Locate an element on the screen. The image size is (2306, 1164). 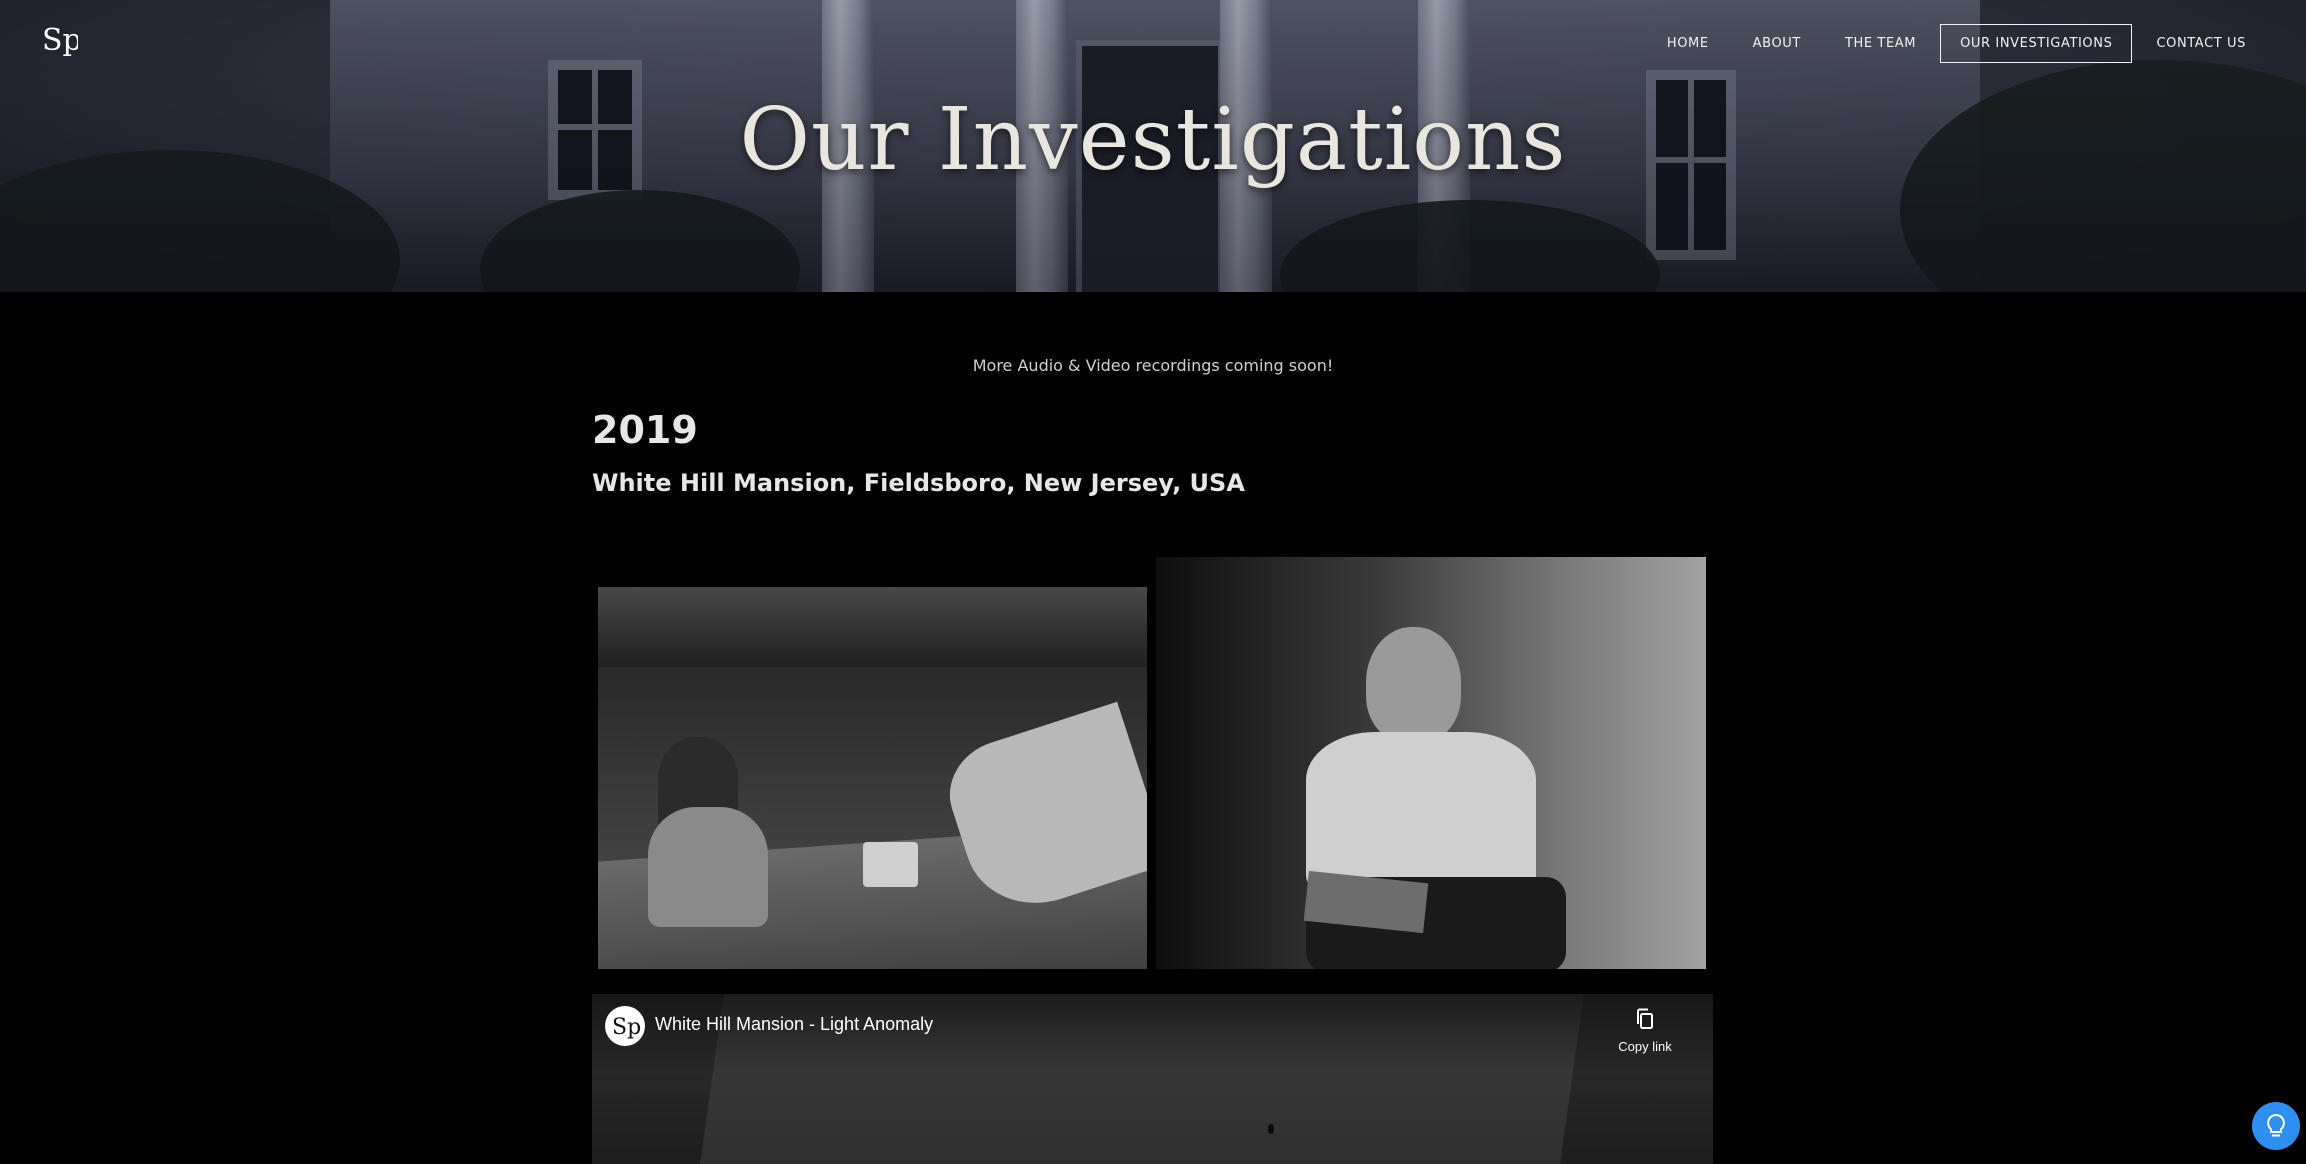
video-title: White Hill Mansion - Light Anomaly is located at coordinates (794, 1024).